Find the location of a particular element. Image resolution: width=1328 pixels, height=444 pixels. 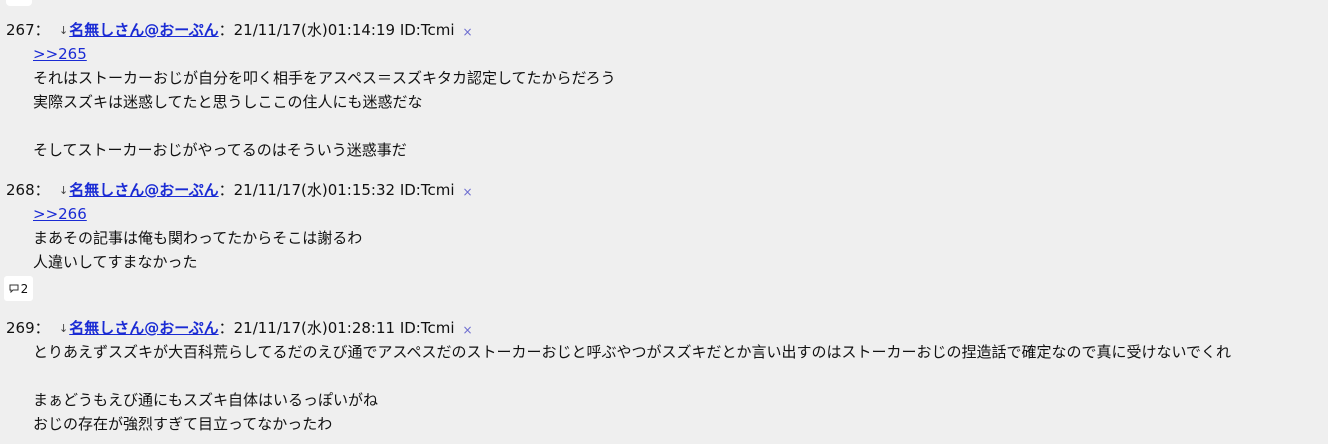

reply-count-badge: 2 is located at coordinates (18, 288).